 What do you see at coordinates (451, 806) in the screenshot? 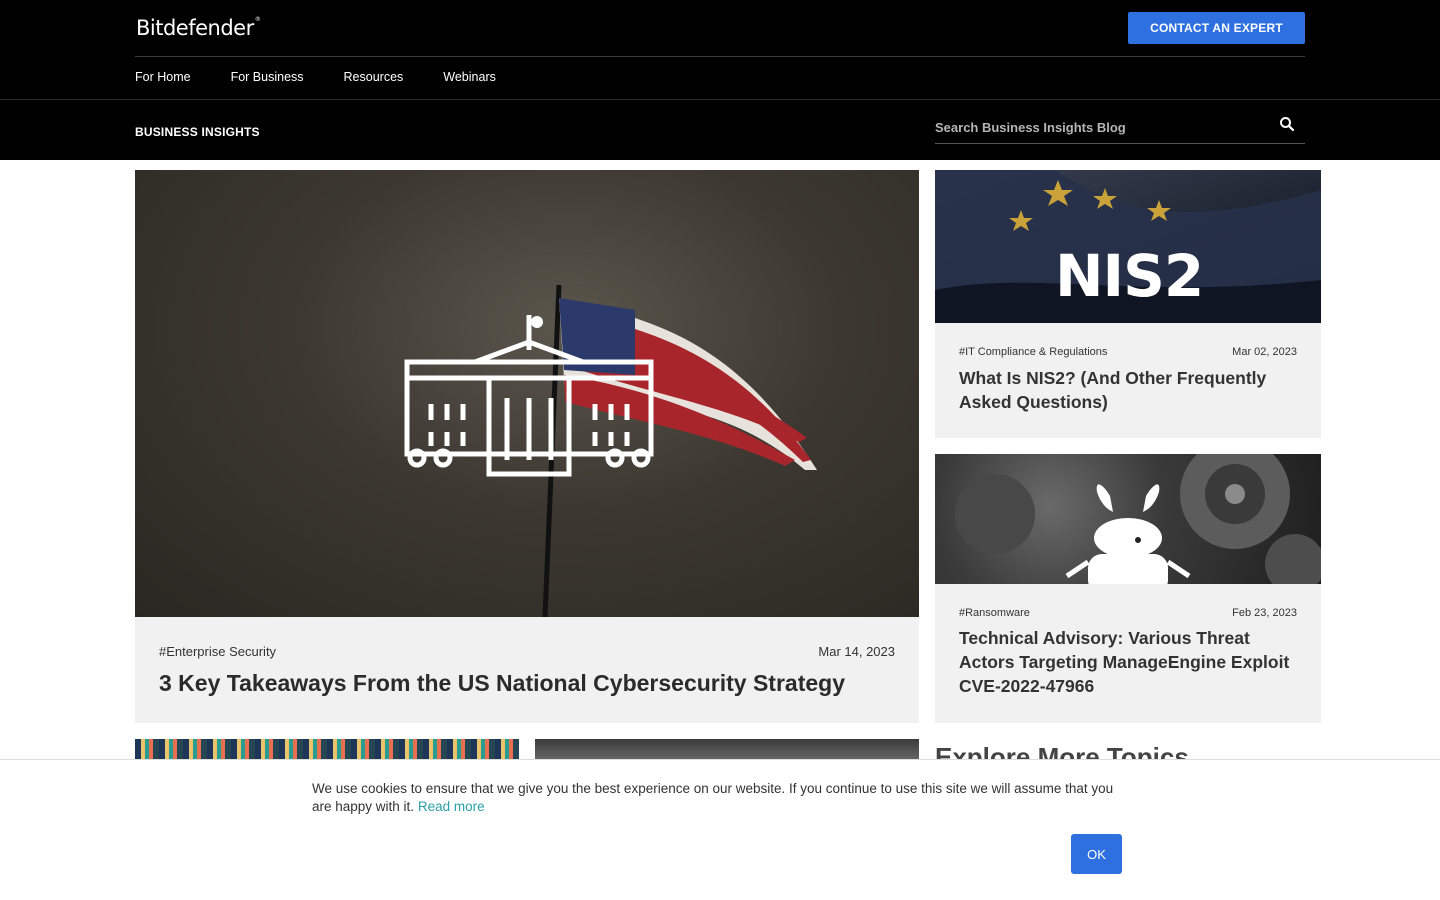
I see `read-more-link: Read more` at bounding box center [451, 806].